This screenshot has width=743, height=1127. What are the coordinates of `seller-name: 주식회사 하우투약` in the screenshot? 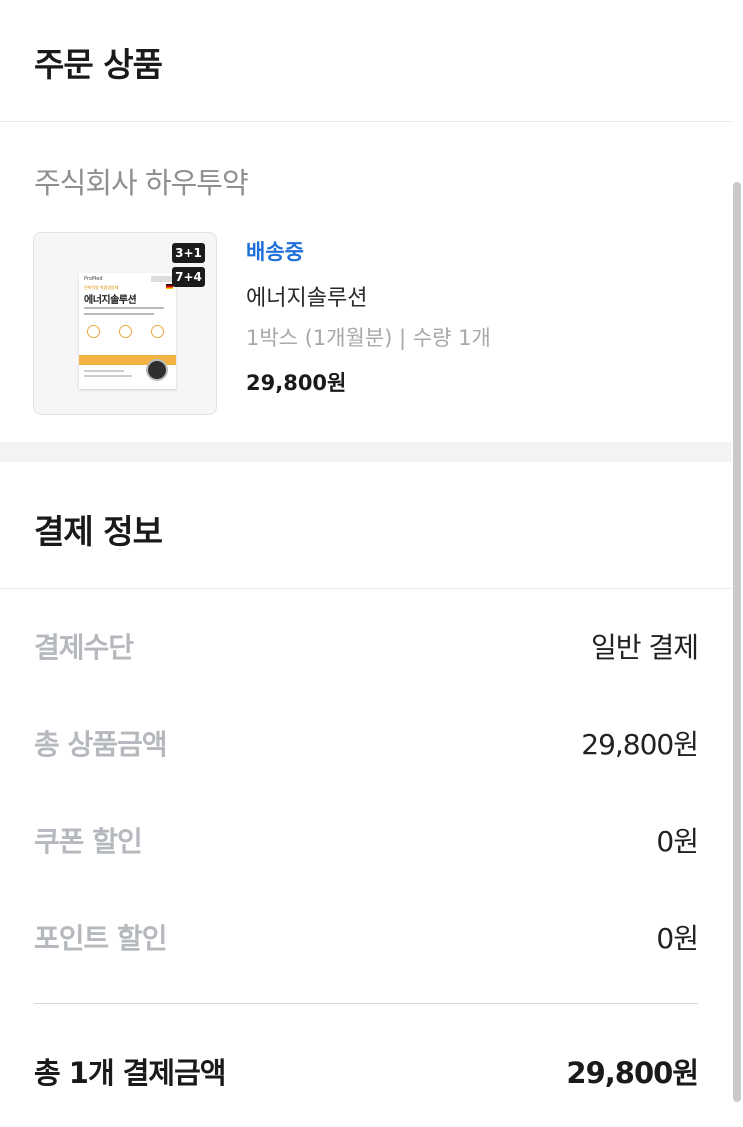 It's located at (141, 183).